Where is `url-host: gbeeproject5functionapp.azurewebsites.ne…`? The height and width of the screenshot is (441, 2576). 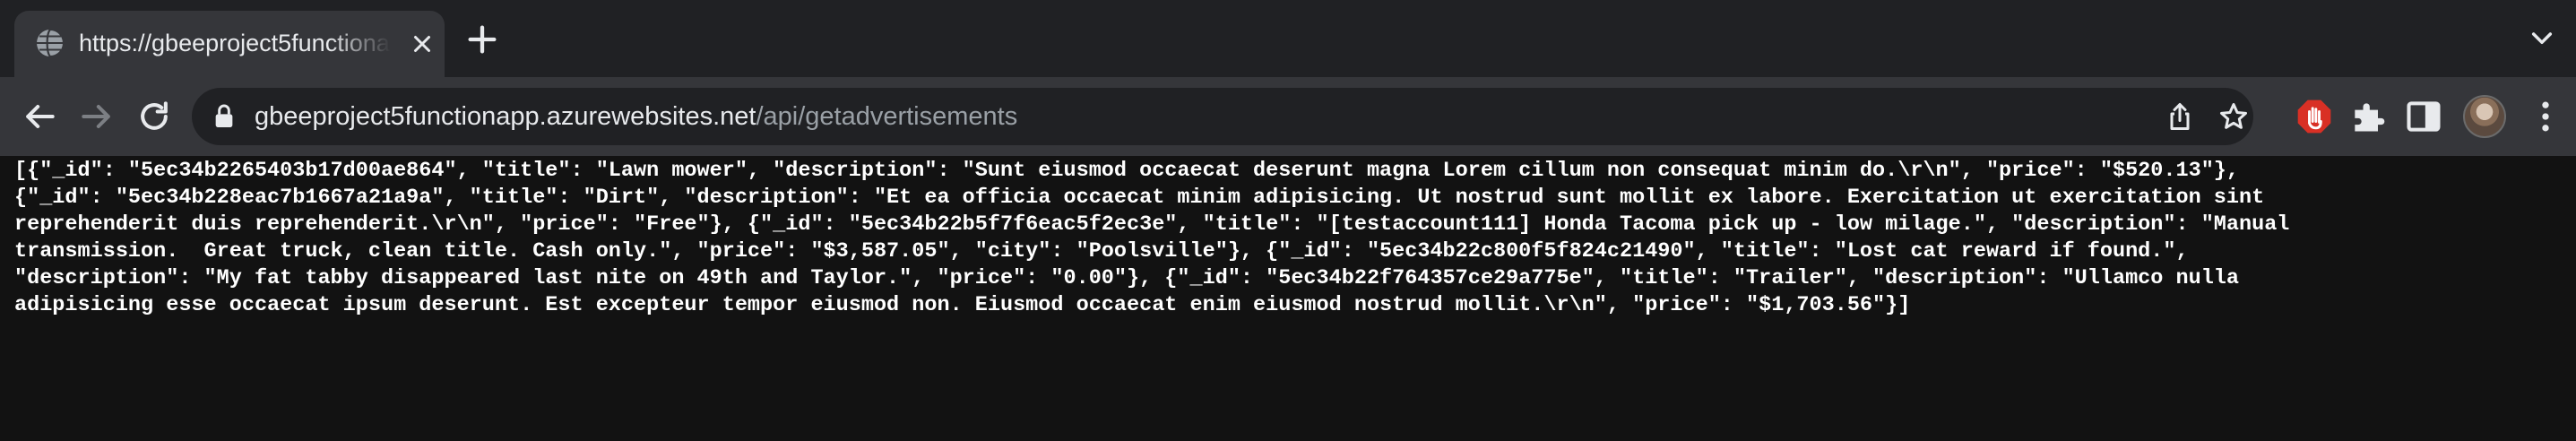
url-host: gbeeproject5functionapp.azurewebsites.ne… is located at coordinates (505, 116).